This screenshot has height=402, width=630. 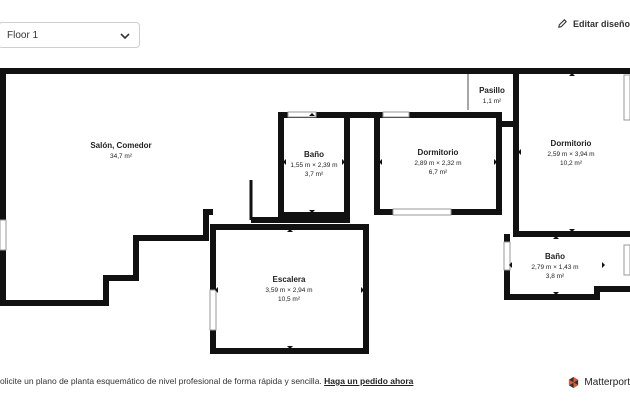 I want to click on room-name-dormitorio-1: Dormitorio, so click(x=438, y=152).